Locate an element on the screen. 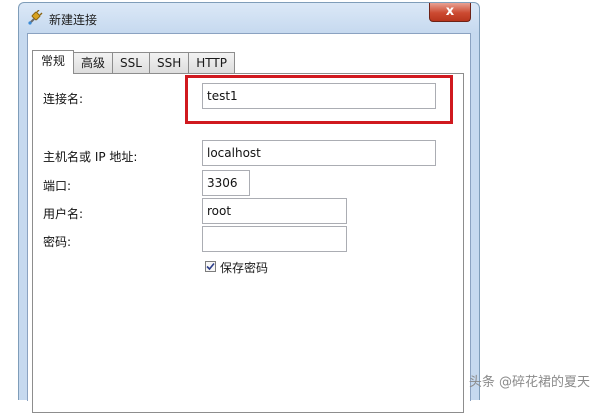 The width and height of the screenshot is (600, 413). username-label: 用户名: is located at coordinates (63, 214).